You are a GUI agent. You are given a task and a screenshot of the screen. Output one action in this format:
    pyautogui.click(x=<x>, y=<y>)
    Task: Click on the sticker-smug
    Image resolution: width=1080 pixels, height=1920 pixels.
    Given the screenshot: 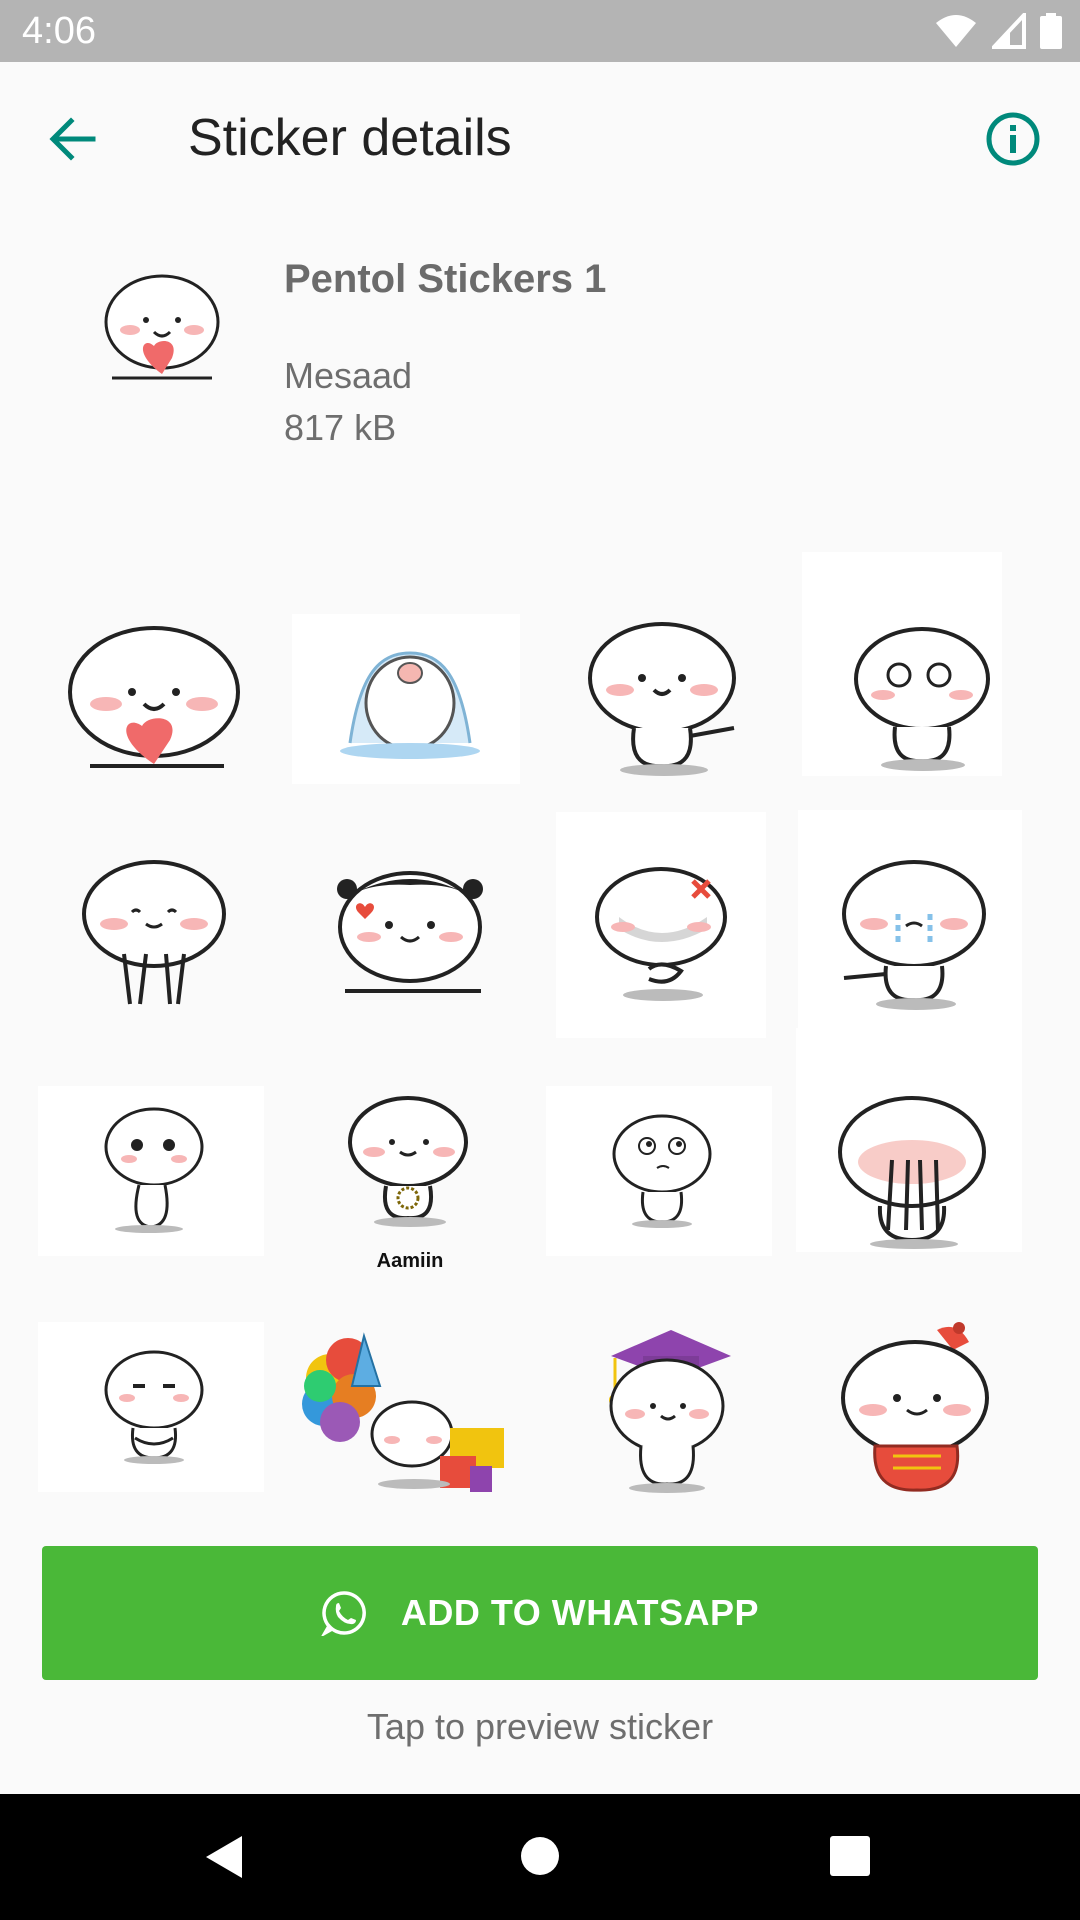 What is the action you would take?
    pyautogui.click(x=154, y=1407)
    